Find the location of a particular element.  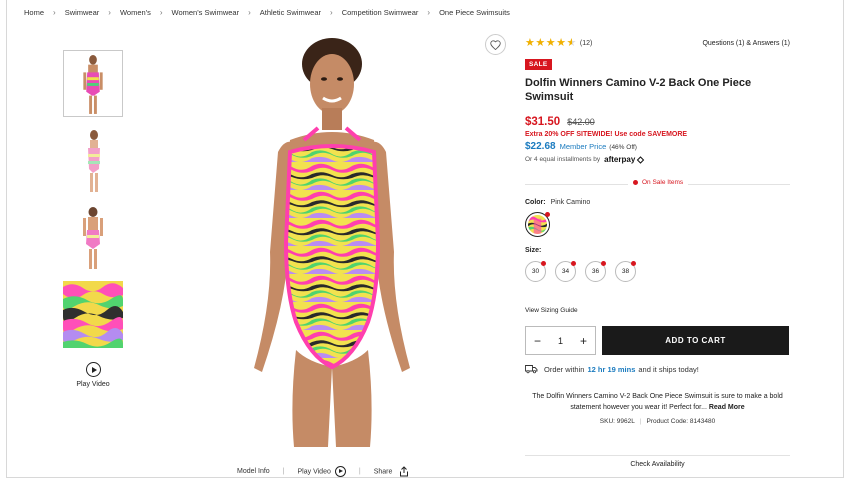

size-value: 36 is located at coordinates (595, 271).